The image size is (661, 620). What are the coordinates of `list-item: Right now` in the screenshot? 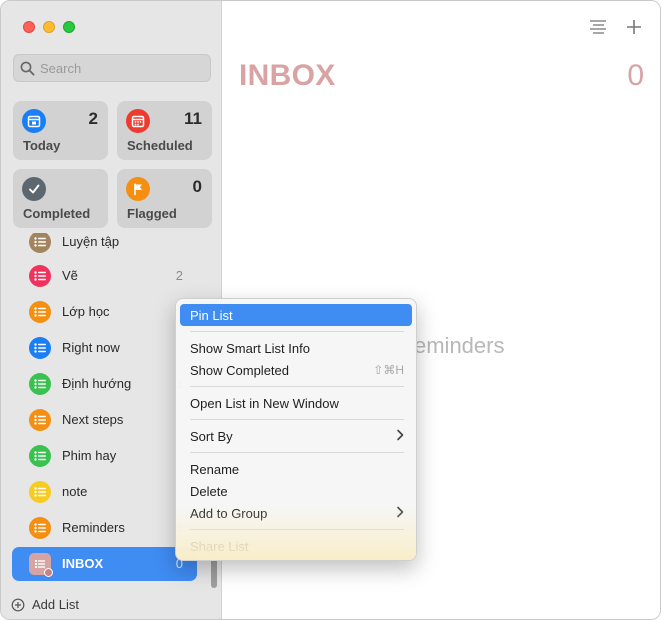 It's located at (104, 348).